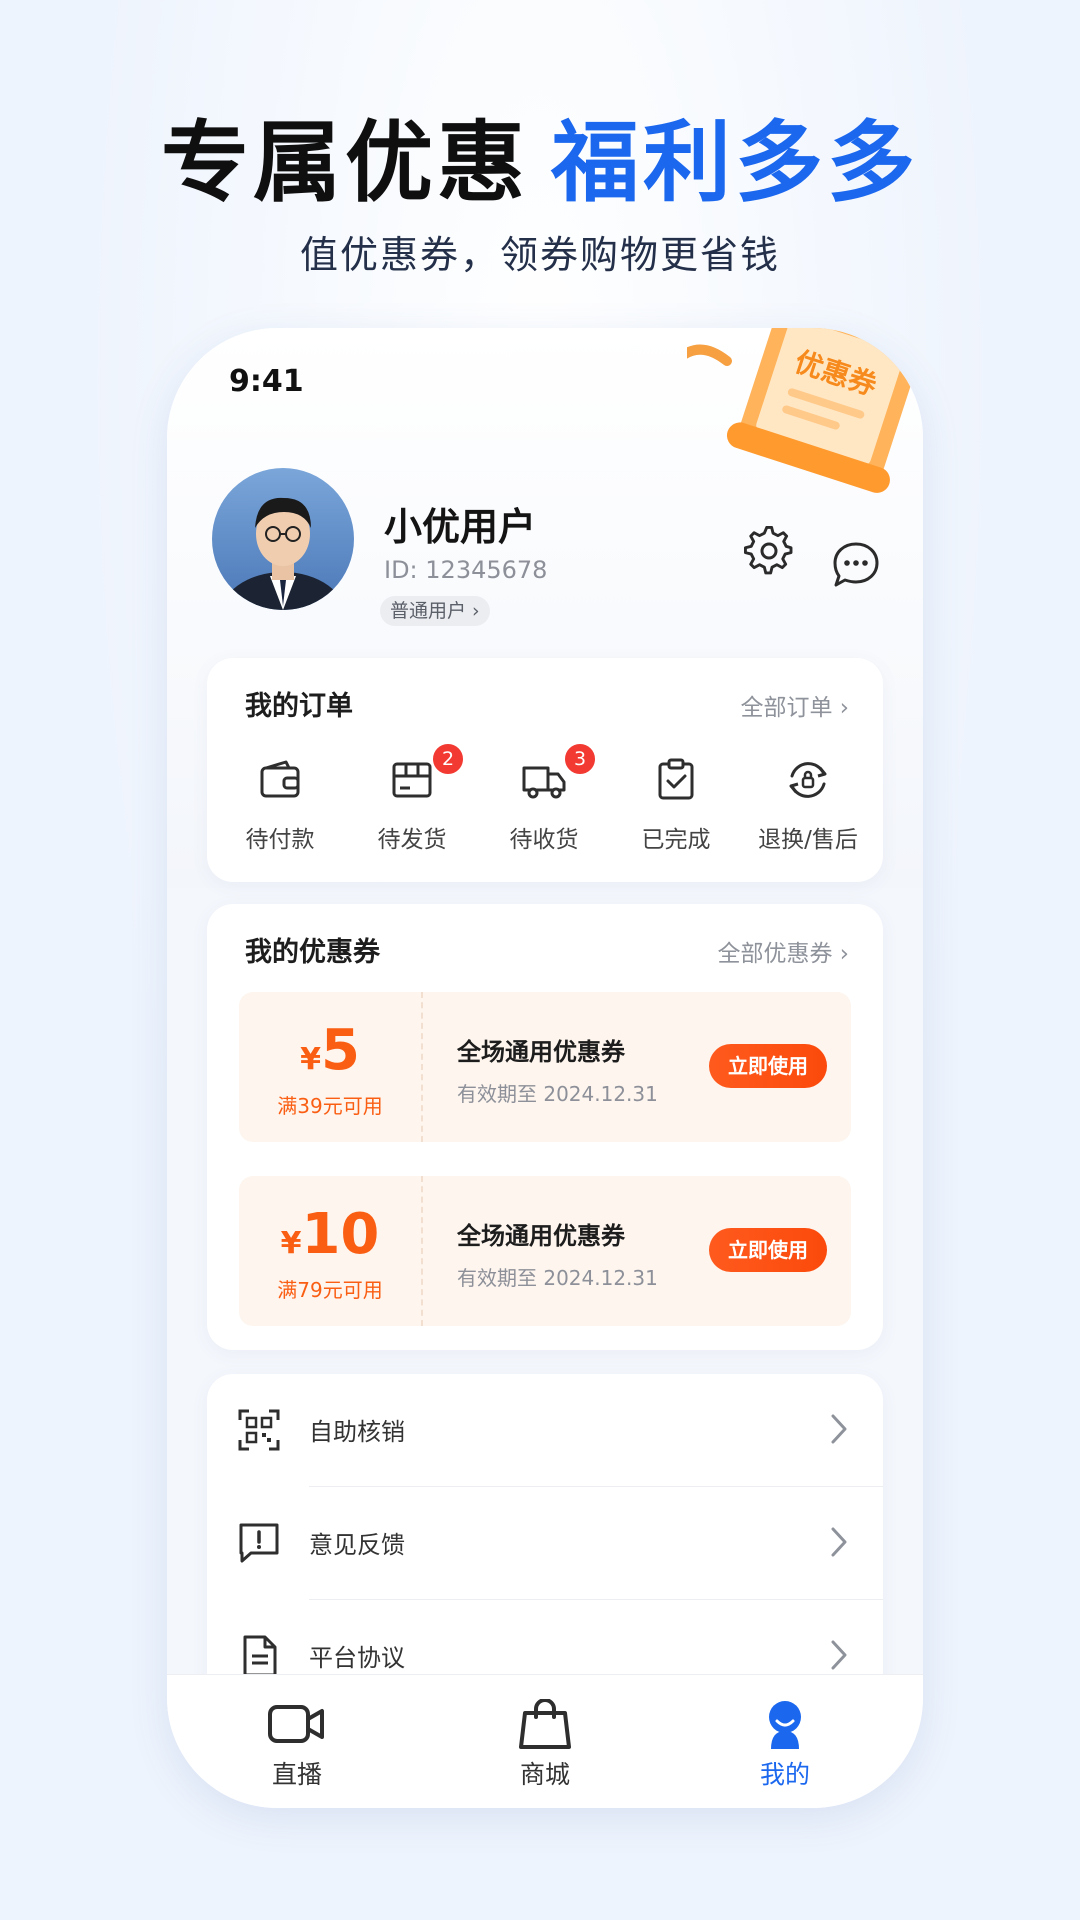  Describe the element at coordinates (357, 1658) in the screenshot. I see `menu-item-label: 平台协议` at that location.